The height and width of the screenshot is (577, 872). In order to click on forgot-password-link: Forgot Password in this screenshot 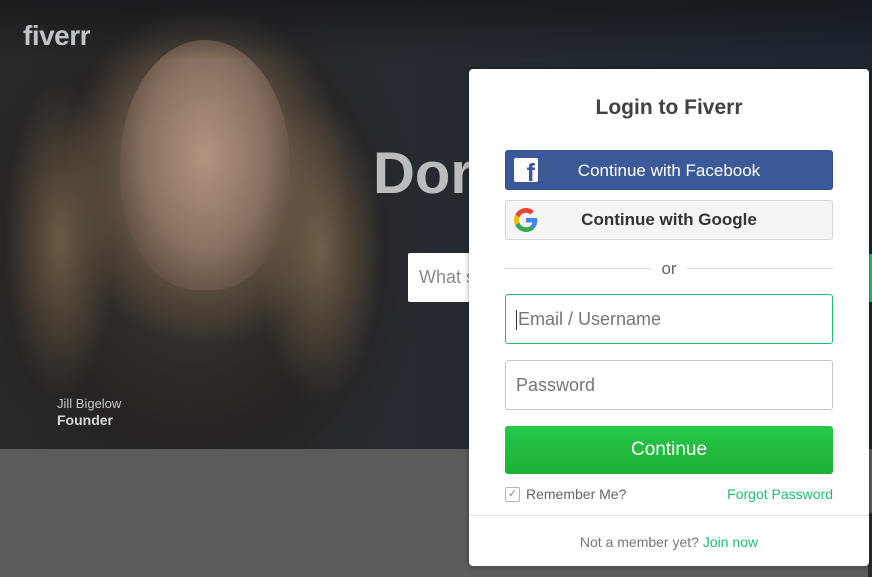, I will do `click(780, 494)`.